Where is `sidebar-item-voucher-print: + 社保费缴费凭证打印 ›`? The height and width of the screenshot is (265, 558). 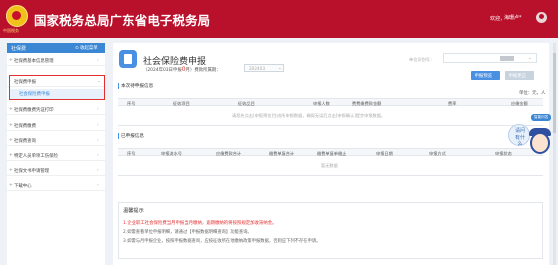
sidebar-item-voucher-print: + 社保费缴费凭证打印 › is located at coordinates (56, 109).